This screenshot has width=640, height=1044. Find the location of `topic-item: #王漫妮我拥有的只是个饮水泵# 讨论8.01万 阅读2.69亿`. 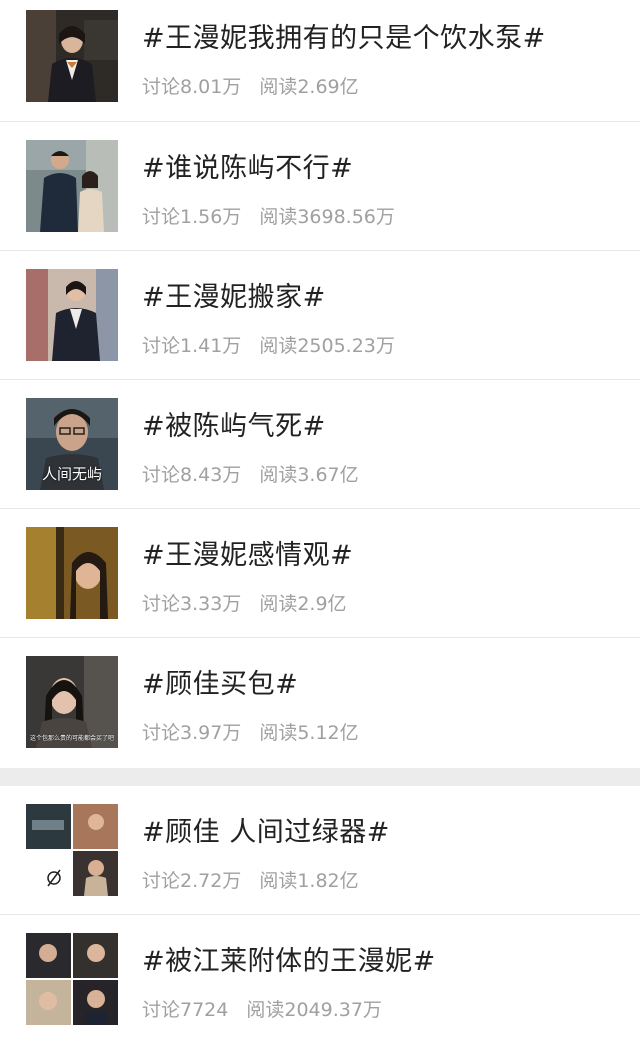

topic-item: #王漫妮我拥有的只是个饮水泵# 讨论8.01万 阅读2.69亿 is located at coordinates (320, 61).